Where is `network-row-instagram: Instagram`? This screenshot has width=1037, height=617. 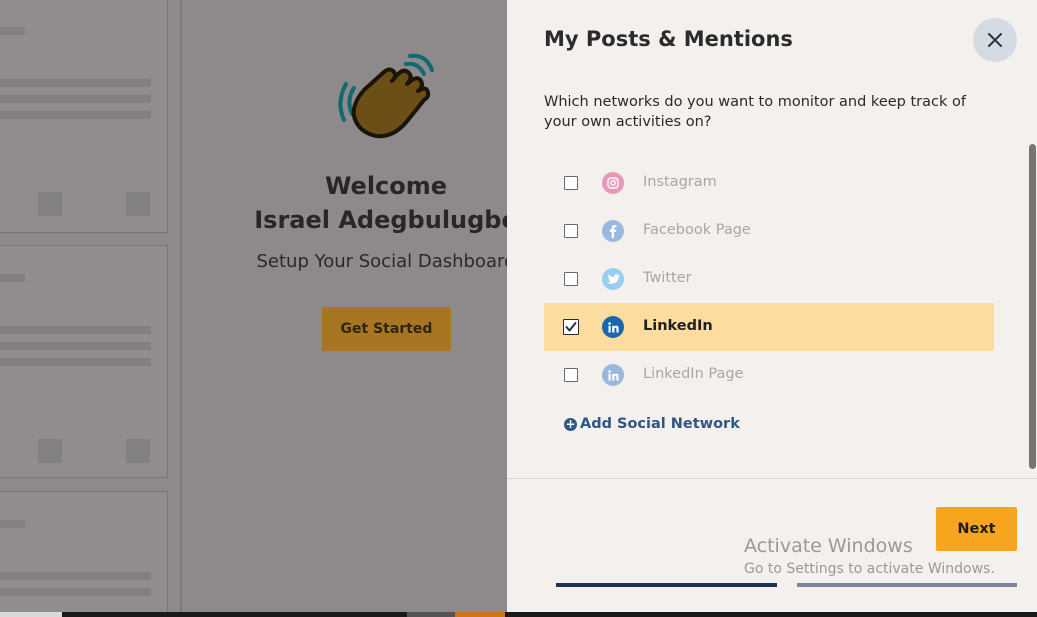 network-row-instagram: Instagram is located at coordinates (769, 183).